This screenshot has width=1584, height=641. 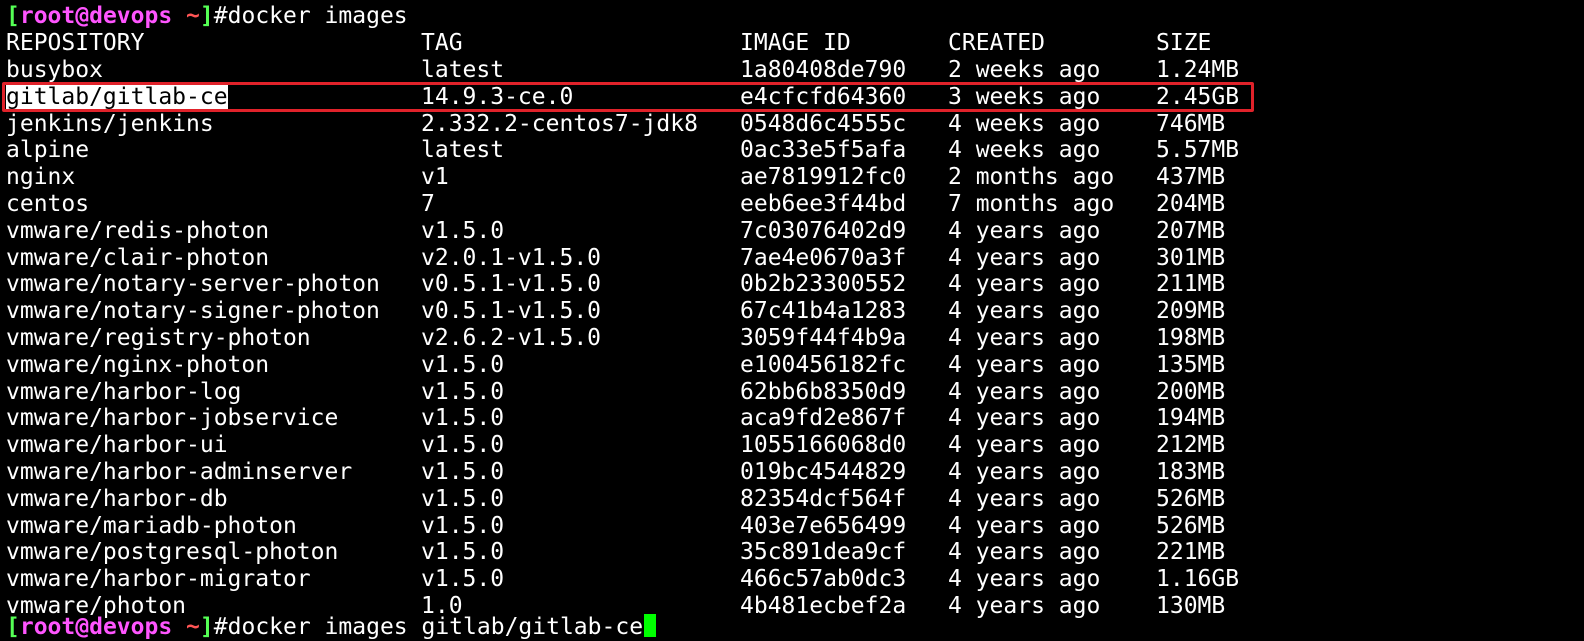 I want to click on cell-image-id: 1a80408de790, so click(x=823, y=70).